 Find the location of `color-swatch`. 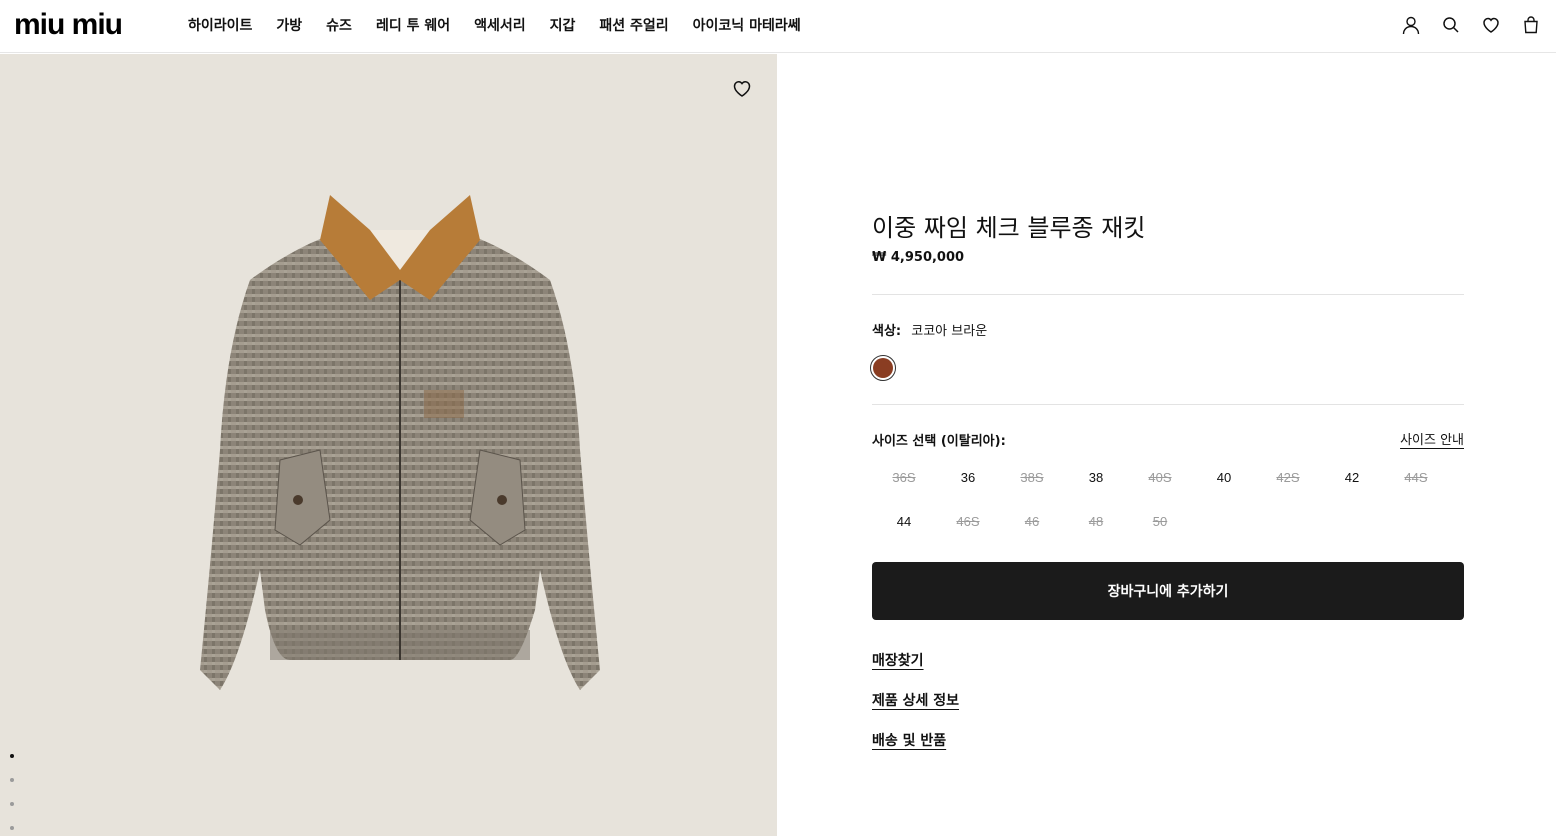

color-swatch is located at coordinates (883, 368).